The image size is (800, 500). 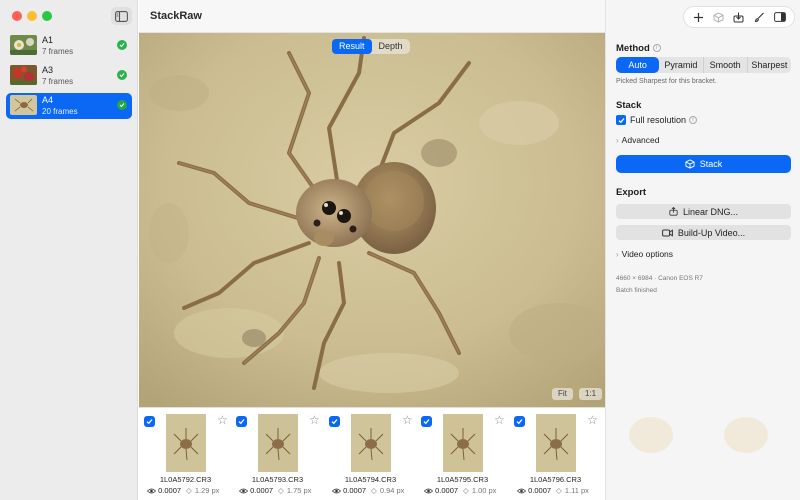 What do you see at coordinates (69, 46) in the screenshot?
I see `stack-item-a1: A1 7 frames` at bounding box center [69, 46].